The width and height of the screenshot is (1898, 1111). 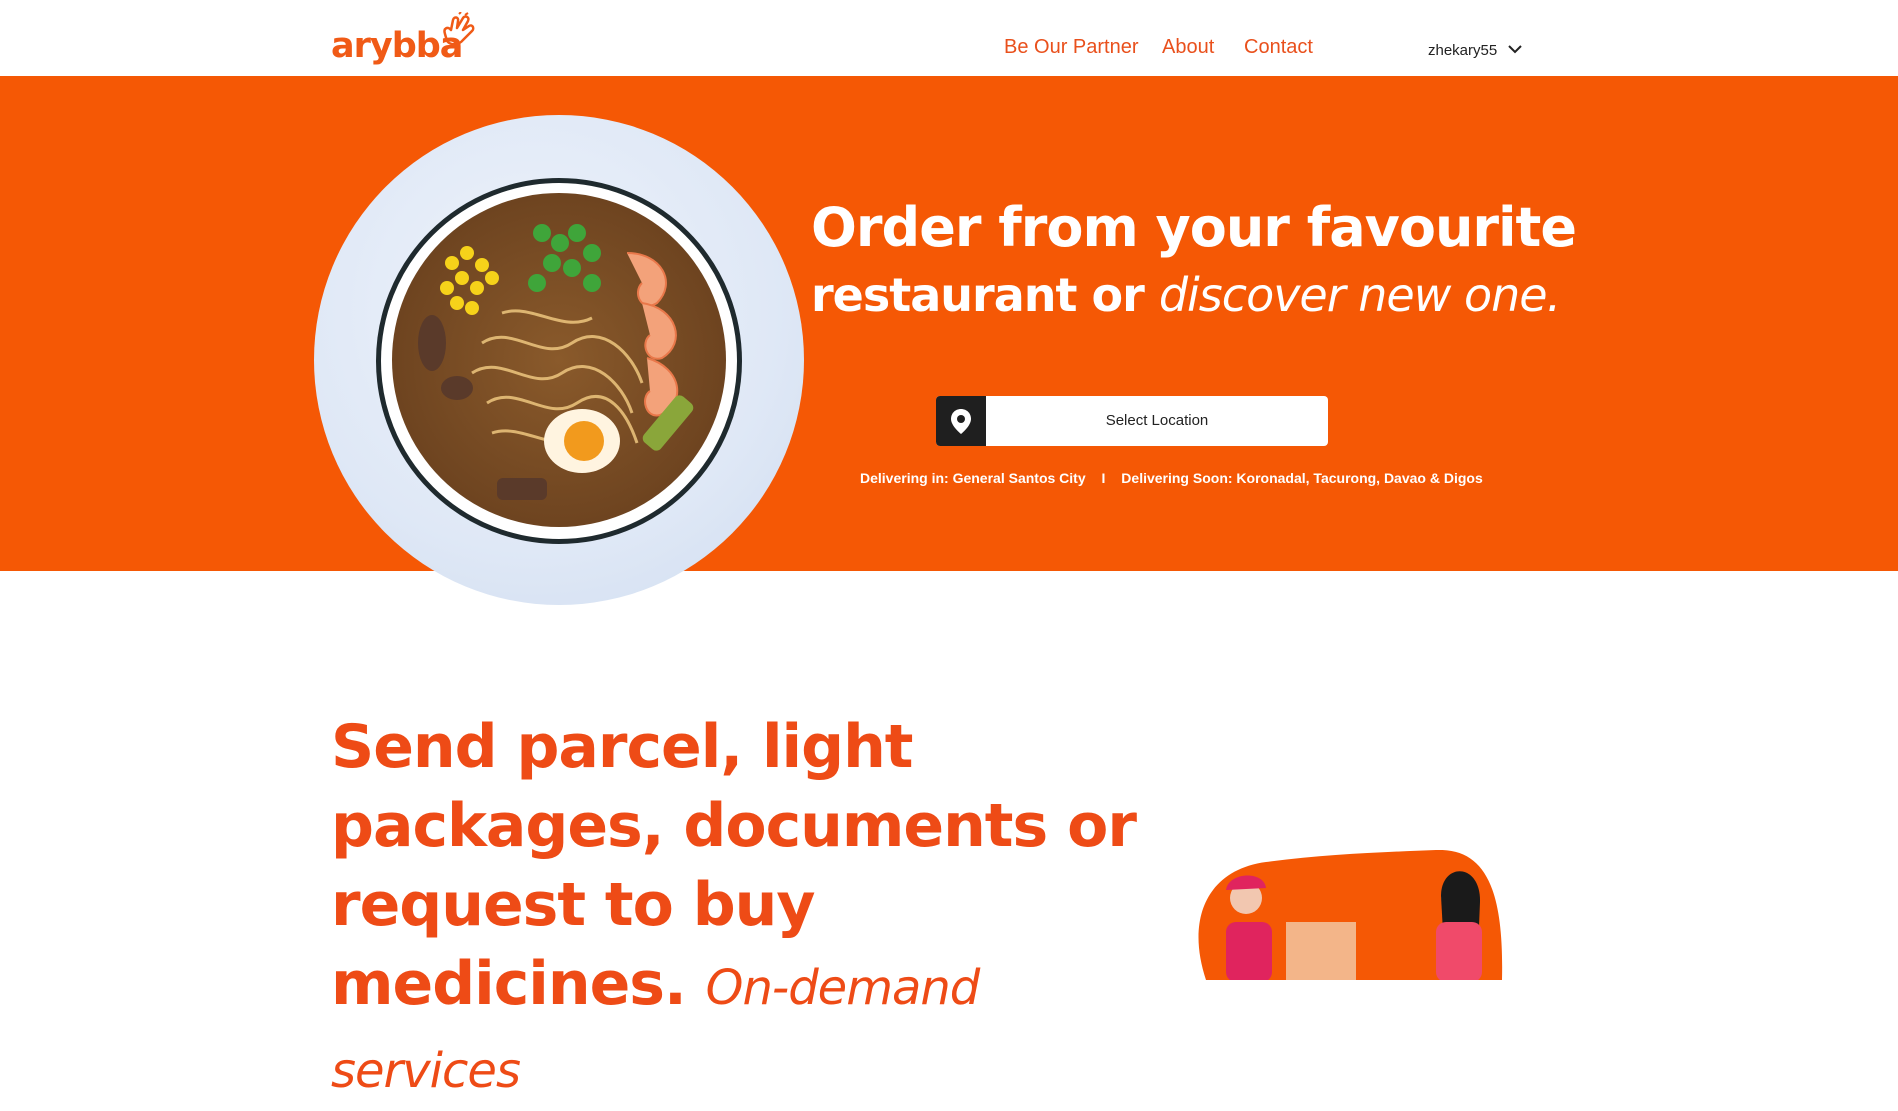 I want to click on arybba-logo: arybba, so click(x=403, y=41).